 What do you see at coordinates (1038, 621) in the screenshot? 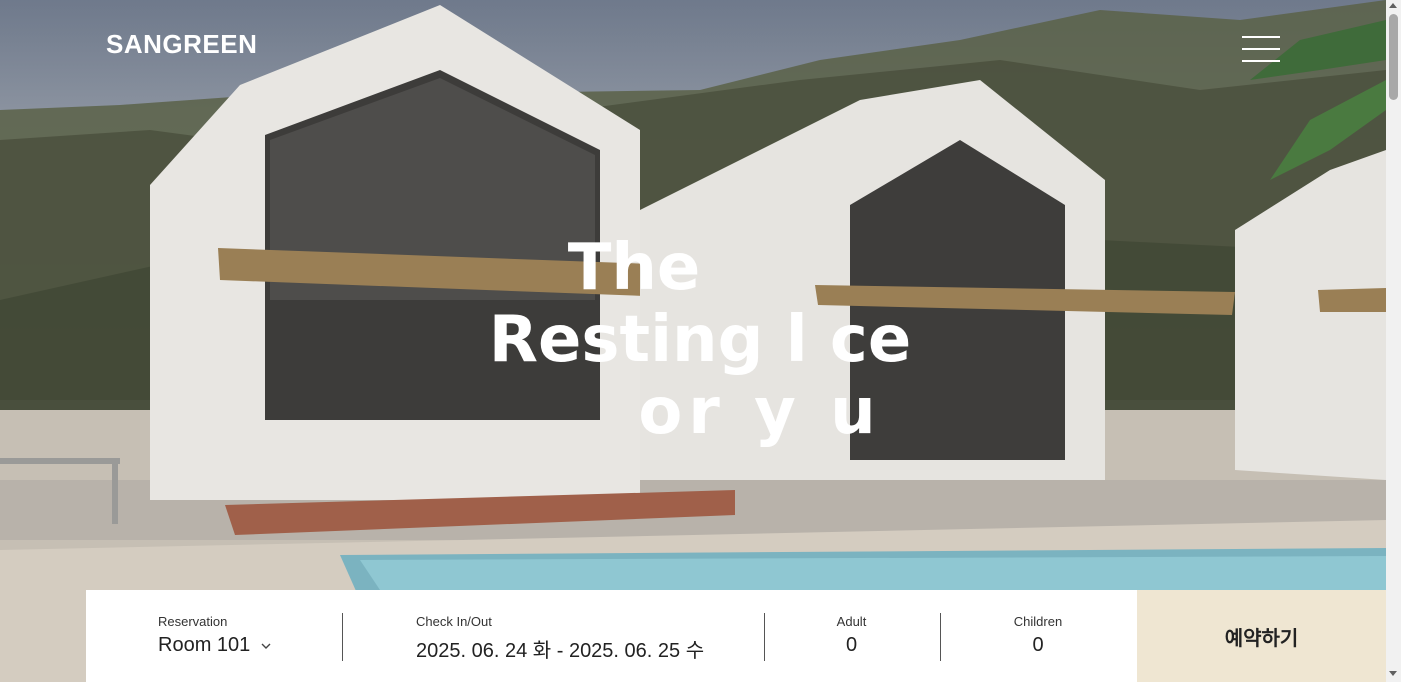
I see `children-label: Children` at bounding box center [1038, 621].